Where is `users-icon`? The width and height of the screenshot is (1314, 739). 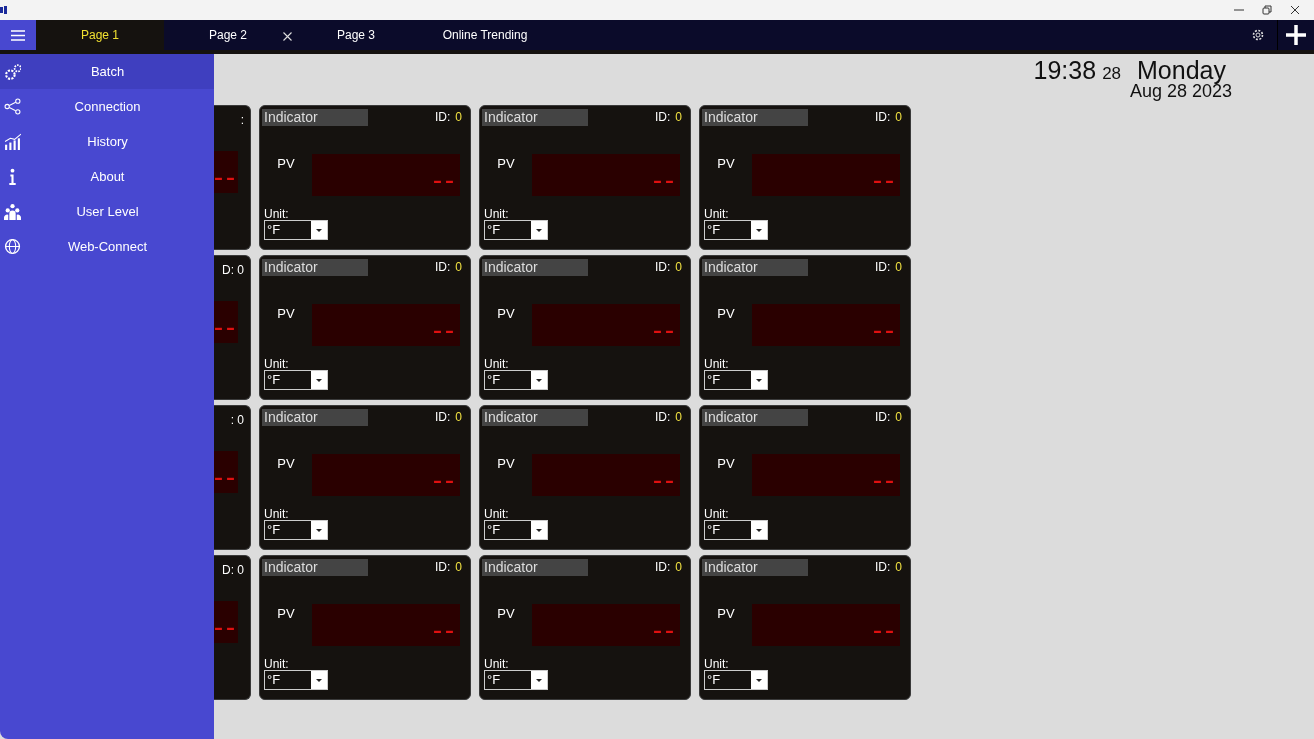 users-icon is located at coordinates (12, 211).